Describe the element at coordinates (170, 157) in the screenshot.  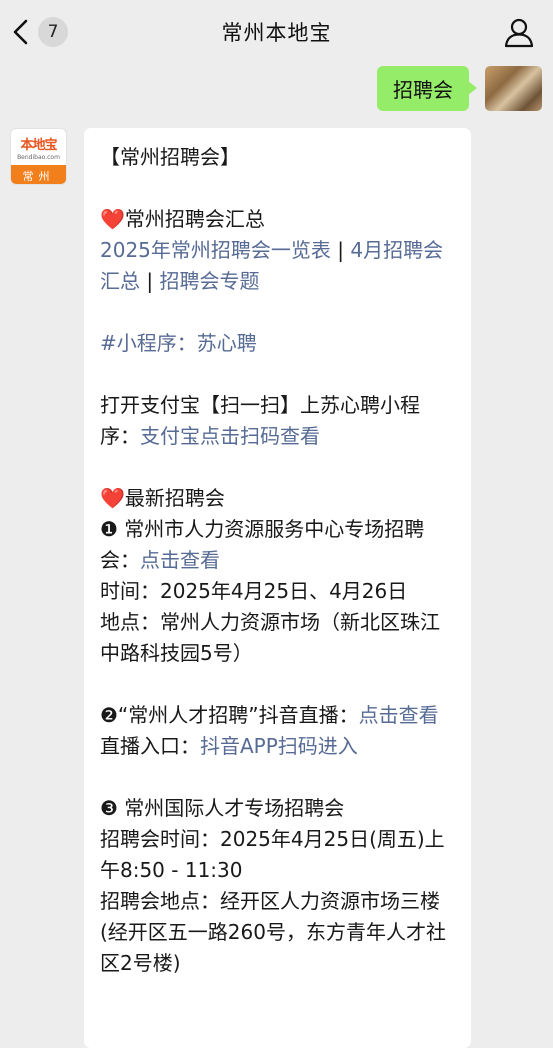
I see `message-heading: 【常州招聘会】` at that location.